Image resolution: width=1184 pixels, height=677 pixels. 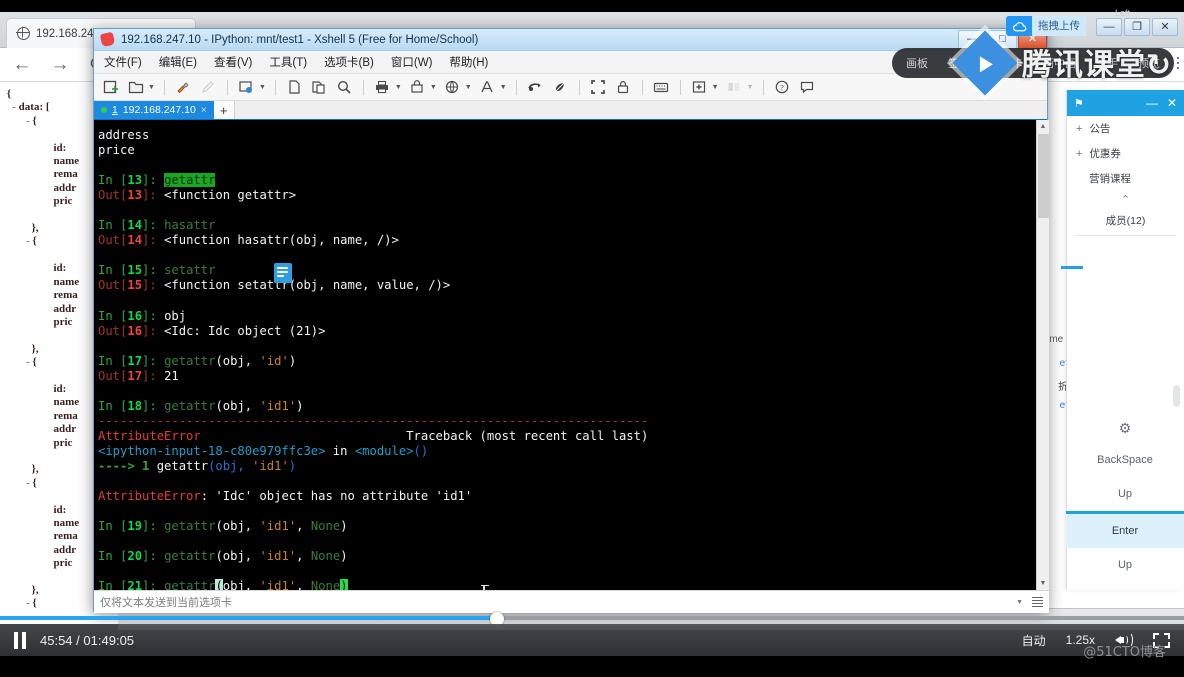 I want to click on menu-file: 文件(F), so click(x=123, y=62).